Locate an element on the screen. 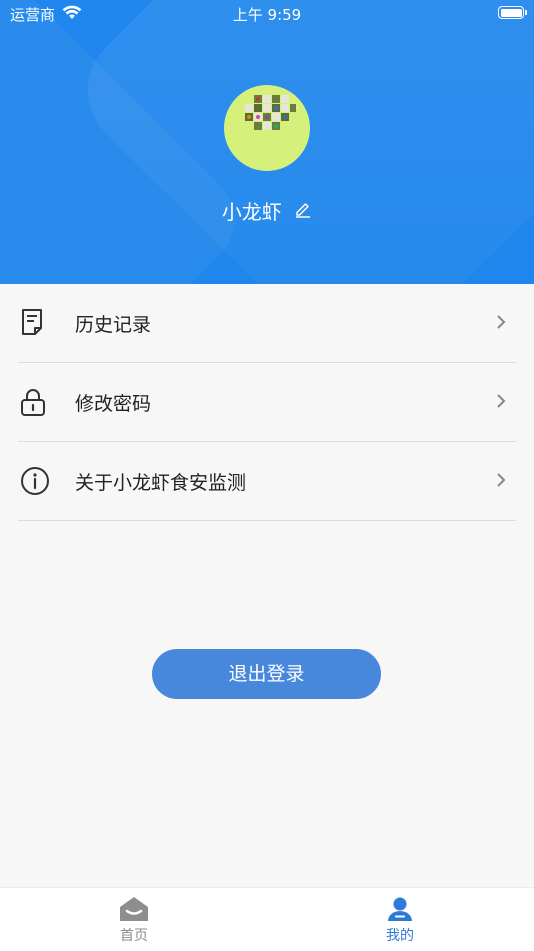 This screenshot has width=534, height=951. username-row: 小龙虾 is located at coordinates (267, 210).